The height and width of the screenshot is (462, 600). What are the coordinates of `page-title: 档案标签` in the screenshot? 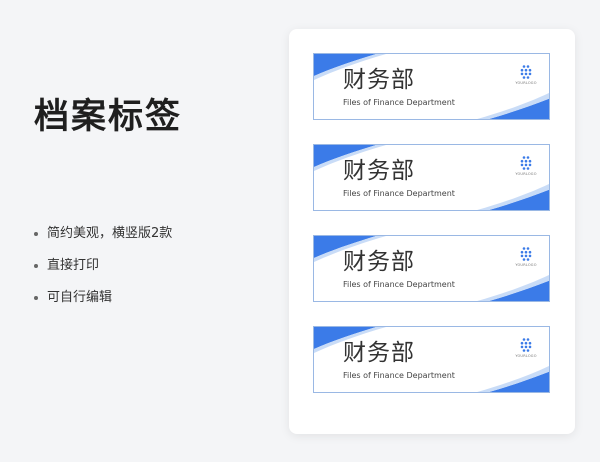 It's located at (108, 117).